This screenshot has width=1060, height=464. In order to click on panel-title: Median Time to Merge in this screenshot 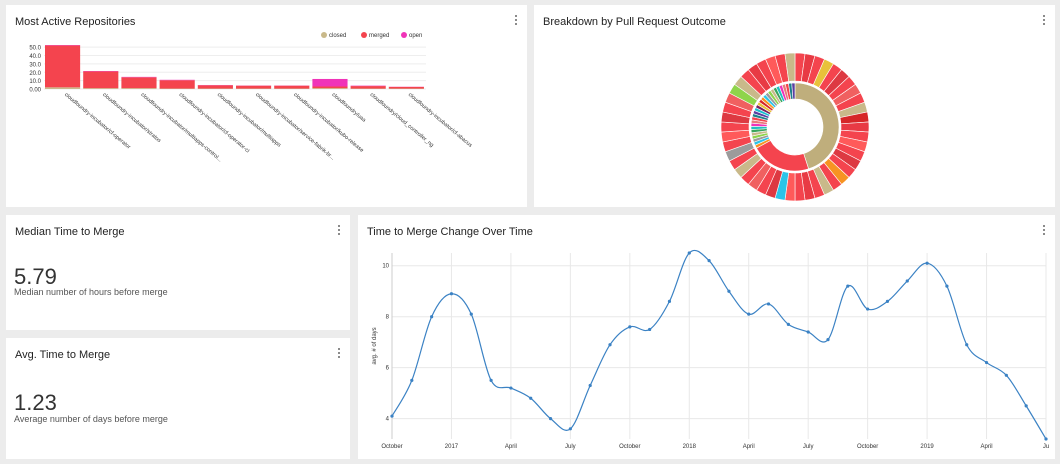, I will do `click(70, 232)`.